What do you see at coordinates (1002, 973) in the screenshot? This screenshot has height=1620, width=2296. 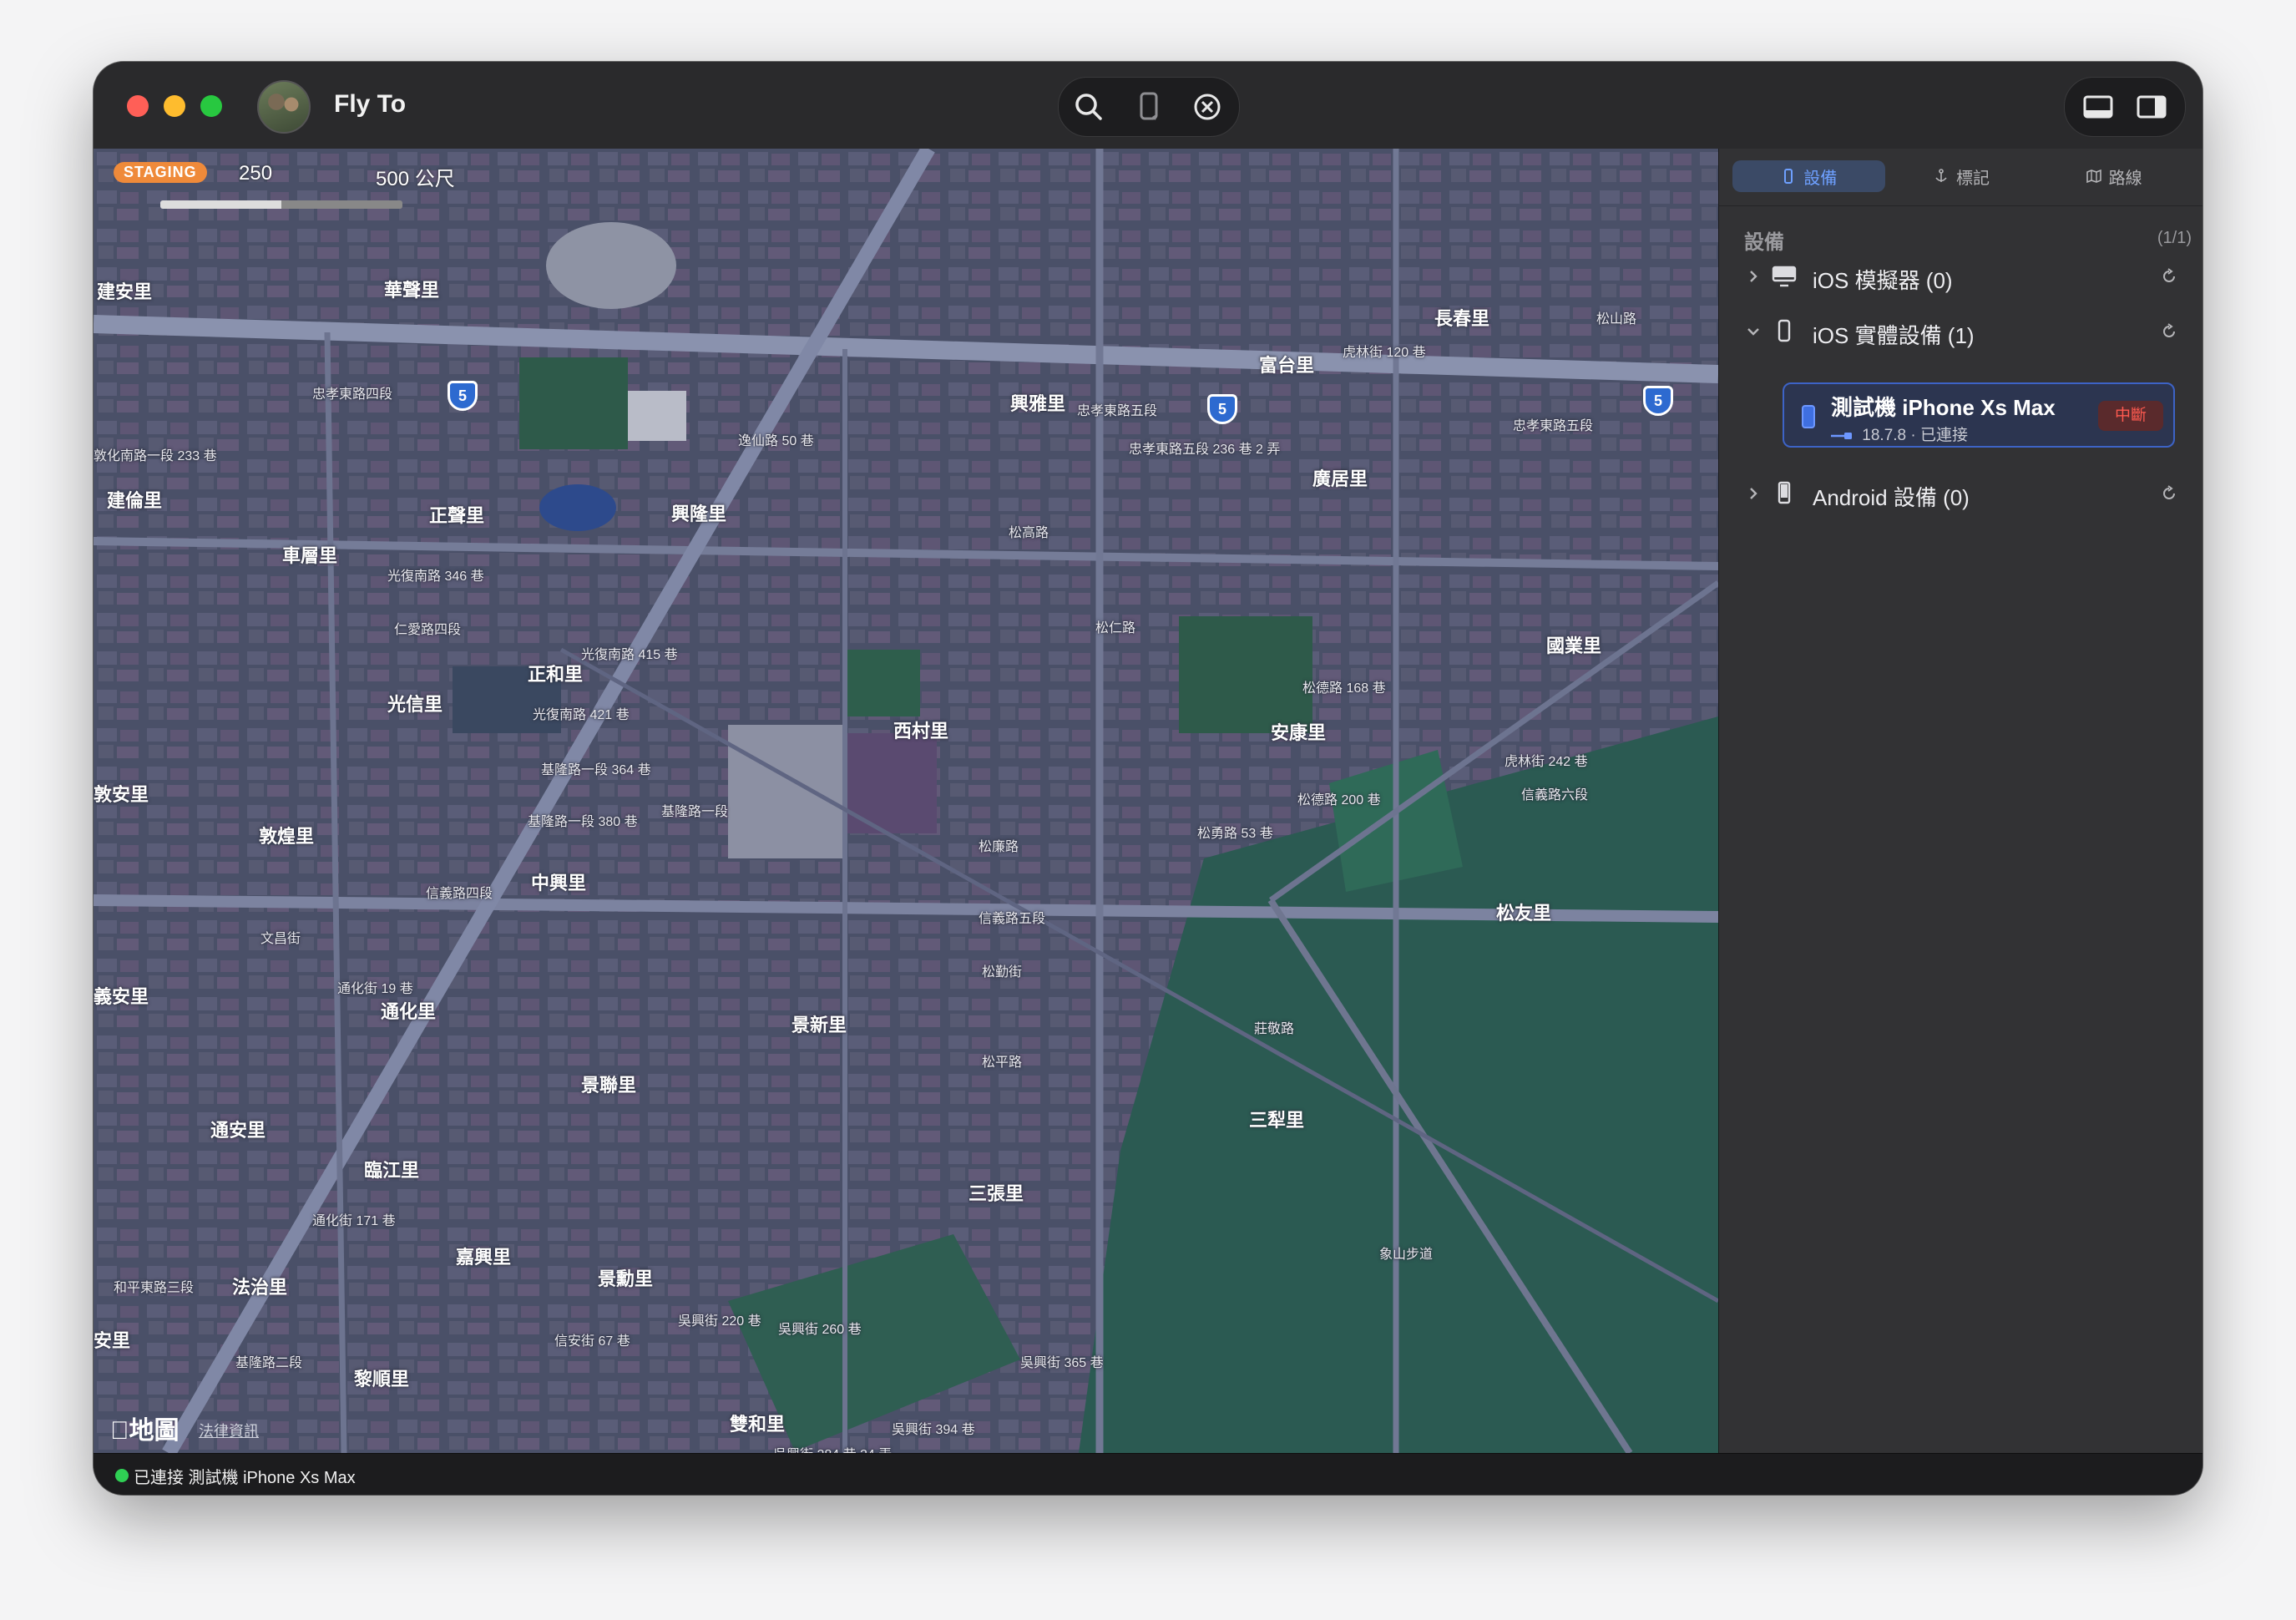 I see `road-label: 松勤街` at bounding box center [1002, 973].